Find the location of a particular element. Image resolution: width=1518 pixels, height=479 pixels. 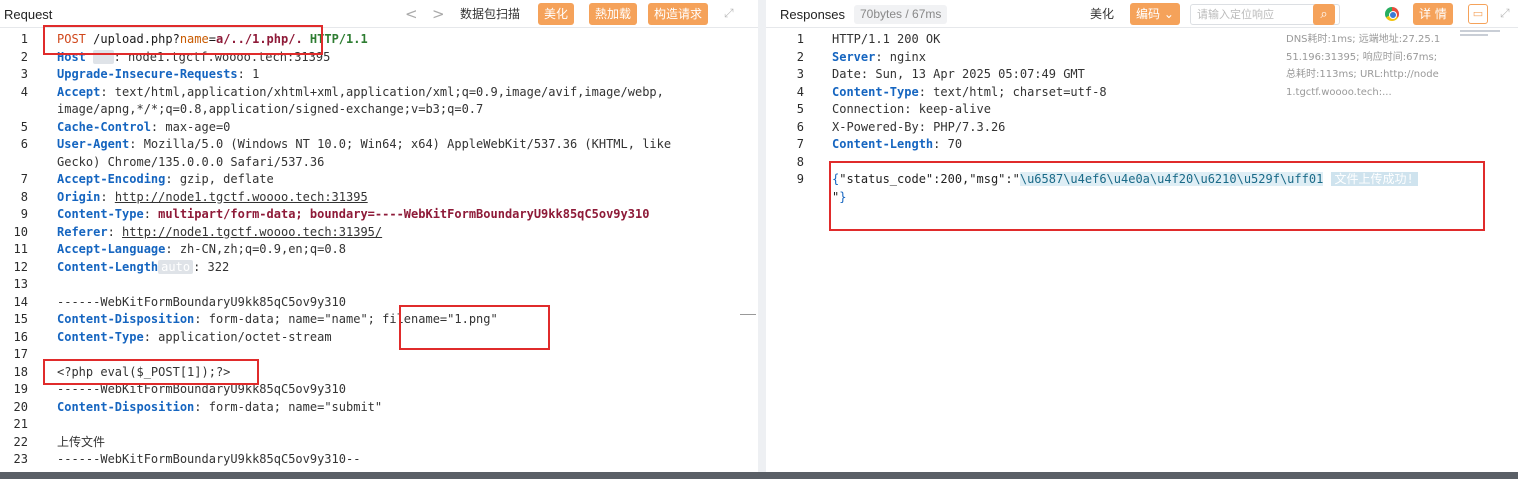

expand-icon: ⤢ is located at coordinates (729, 13).